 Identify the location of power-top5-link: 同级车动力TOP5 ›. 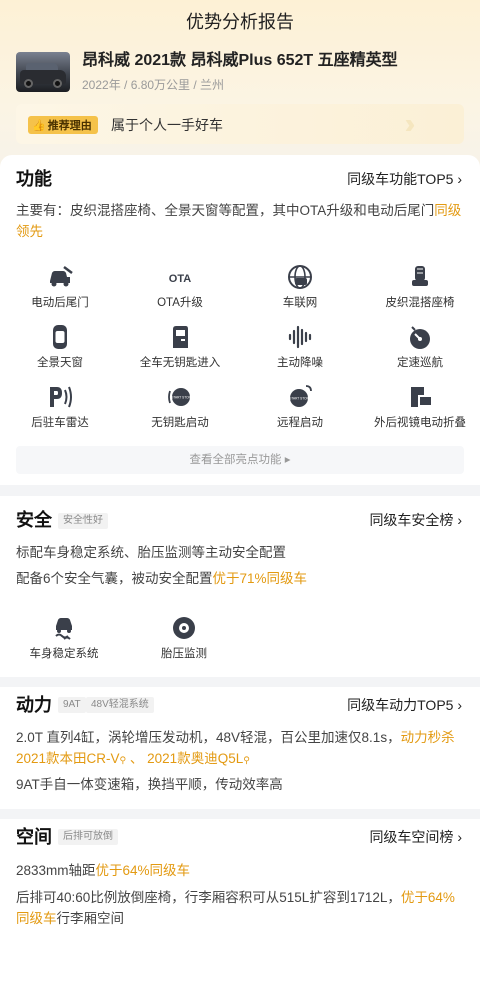
(404, 705).